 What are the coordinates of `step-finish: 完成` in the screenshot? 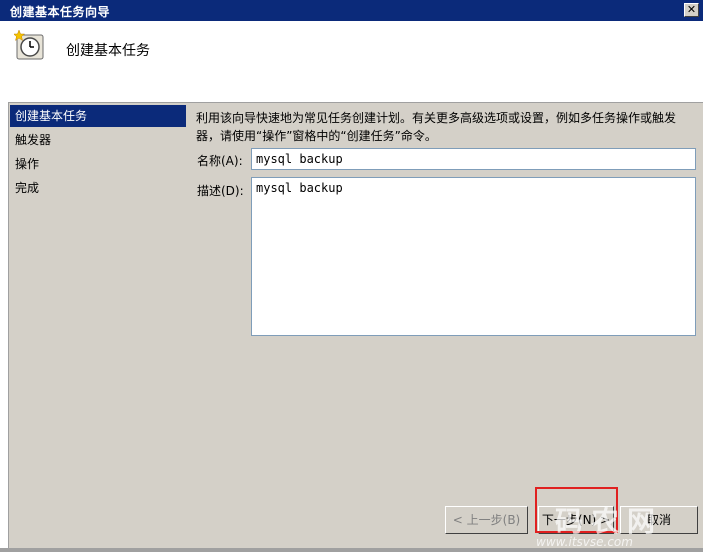 It's located at (98, 188).